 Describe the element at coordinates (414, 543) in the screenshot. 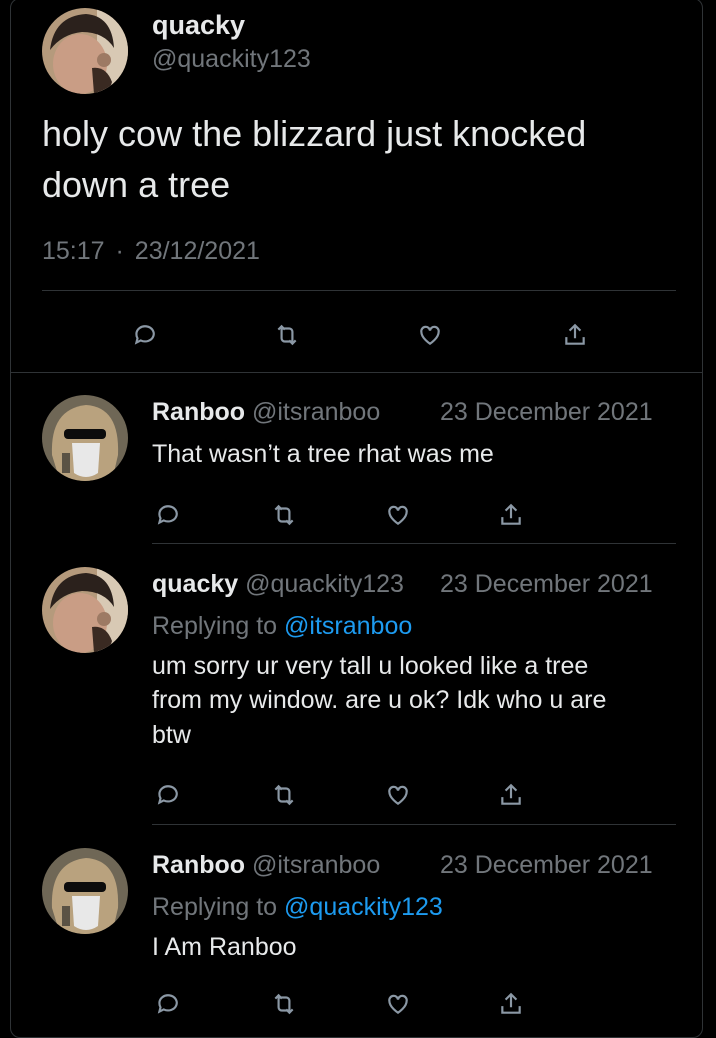

I see `reply-1-divider` at that location.